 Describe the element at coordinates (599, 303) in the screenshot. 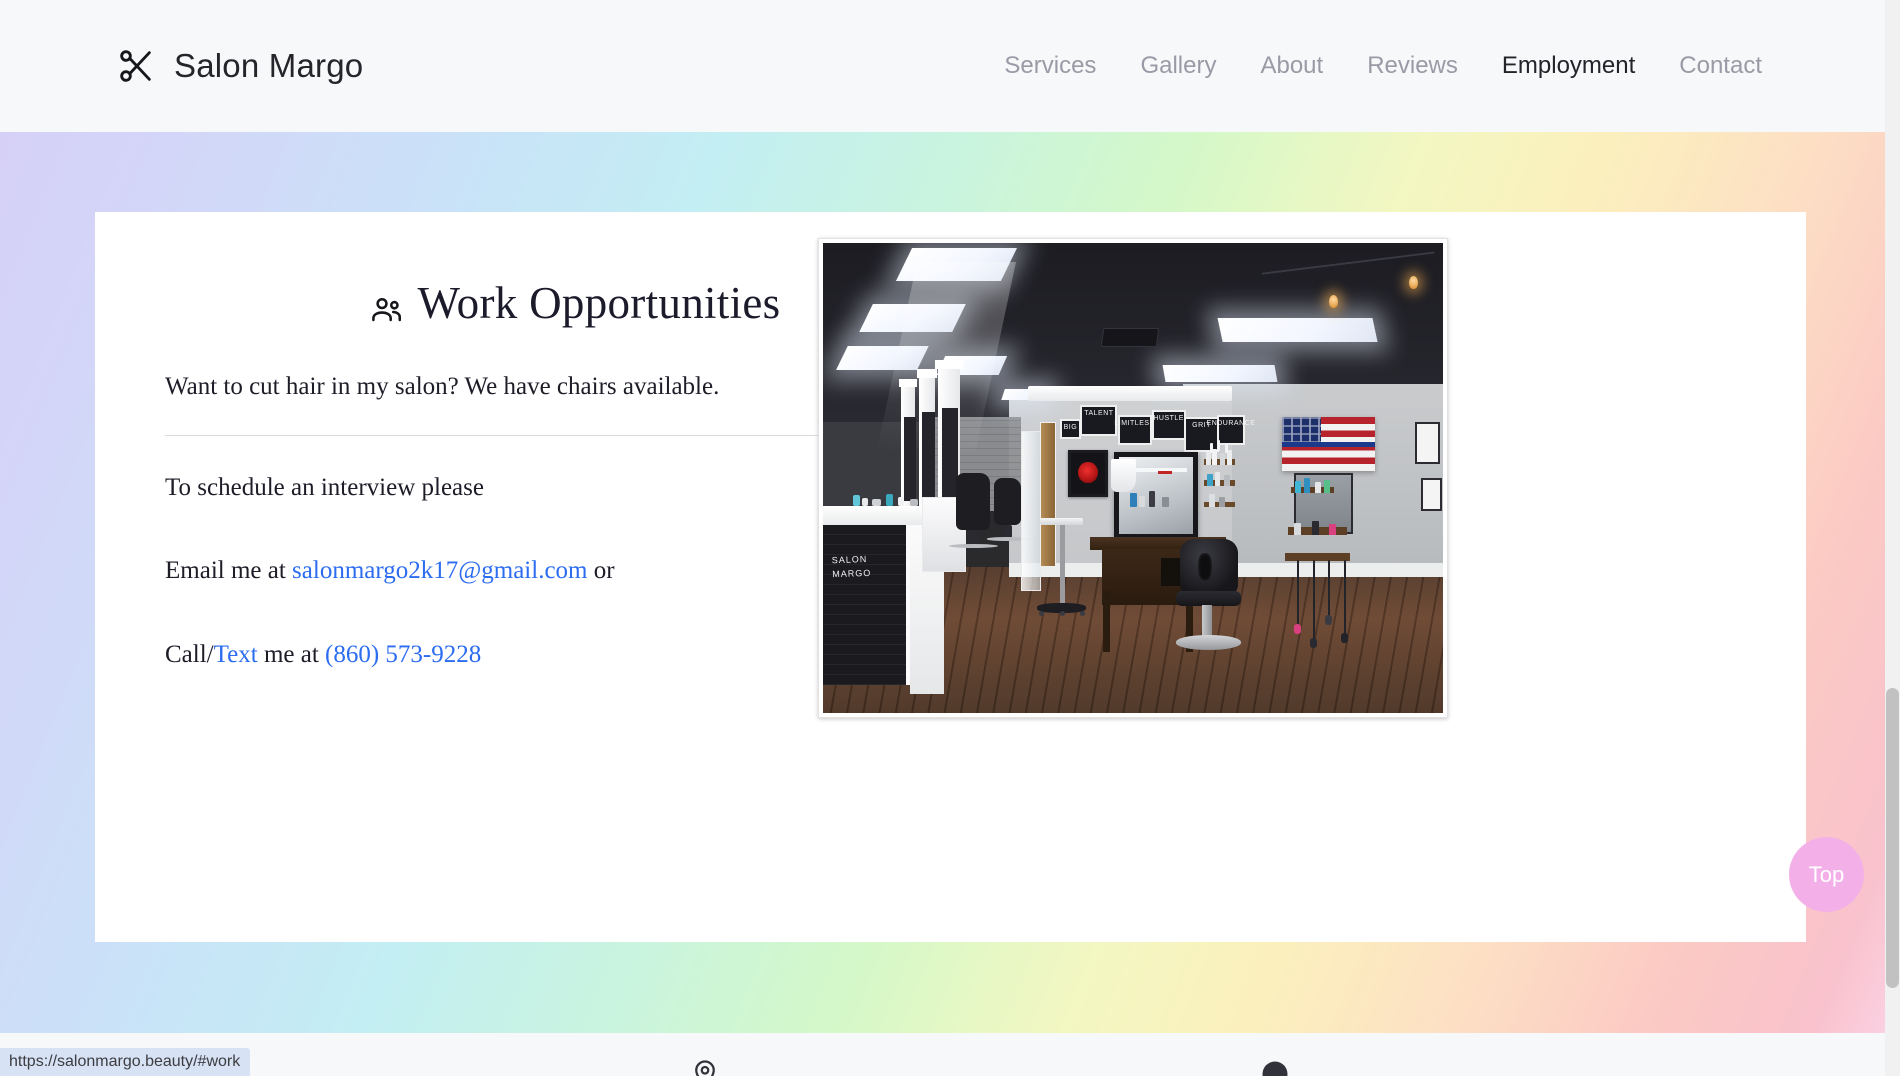

I see `page-title-text: Work Opportunities` at that location.